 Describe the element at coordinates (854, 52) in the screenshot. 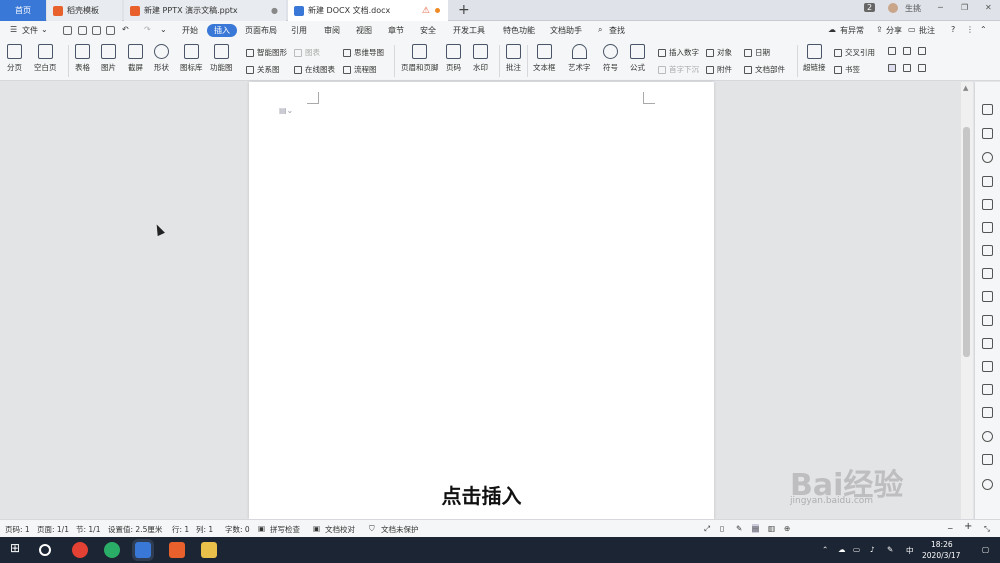

I see `cross-reference-button: 交叉引用` at that location.